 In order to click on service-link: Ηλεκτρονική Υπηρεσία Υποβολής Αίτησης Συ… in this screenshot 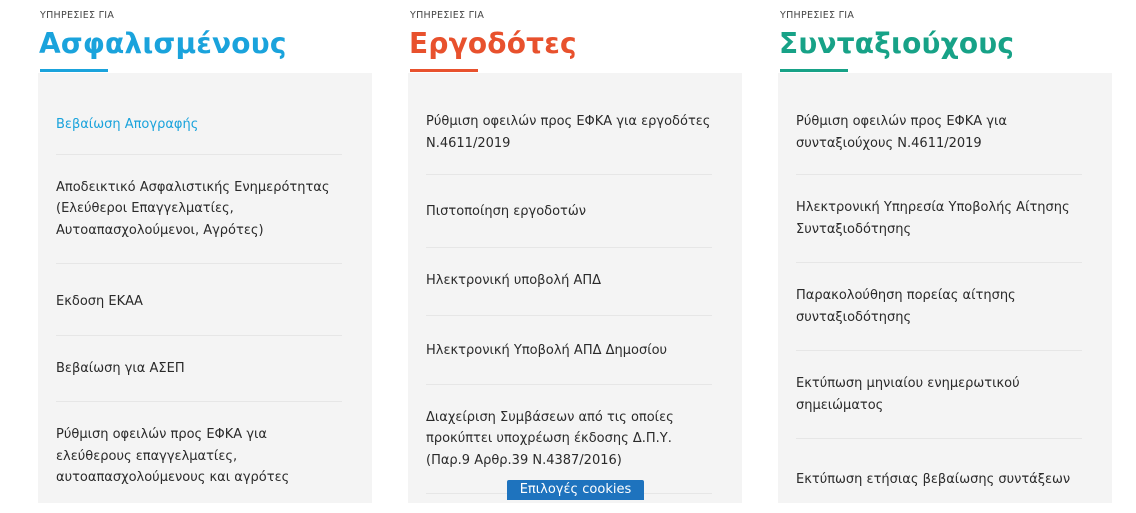, I will do `click(939, 219)`.